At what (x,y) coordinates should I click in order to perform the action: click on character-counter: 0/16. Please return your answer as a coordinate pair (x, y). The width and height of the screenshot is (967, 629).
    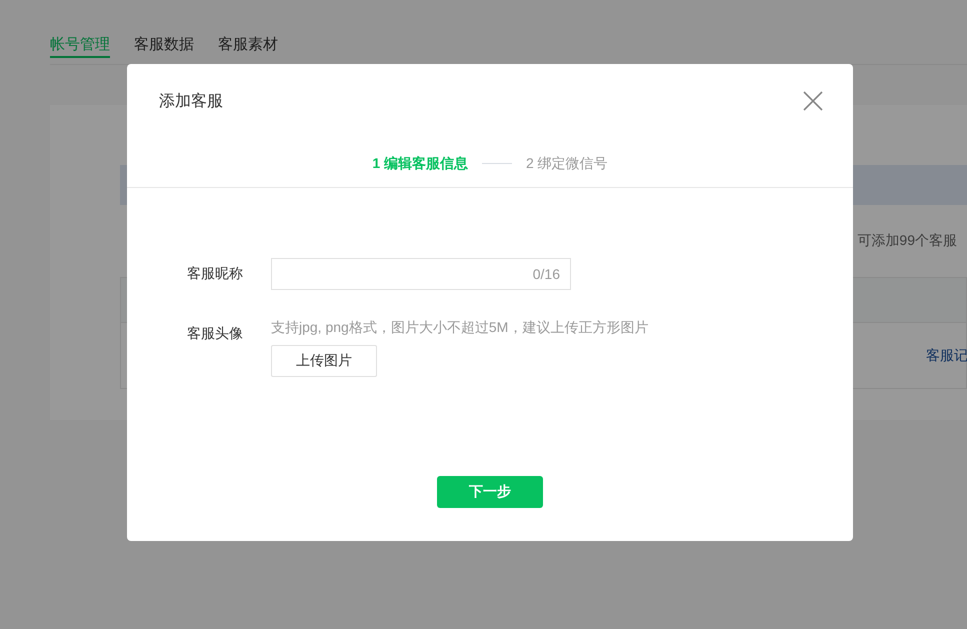
    Looking at the image, I should click on (546, 274).